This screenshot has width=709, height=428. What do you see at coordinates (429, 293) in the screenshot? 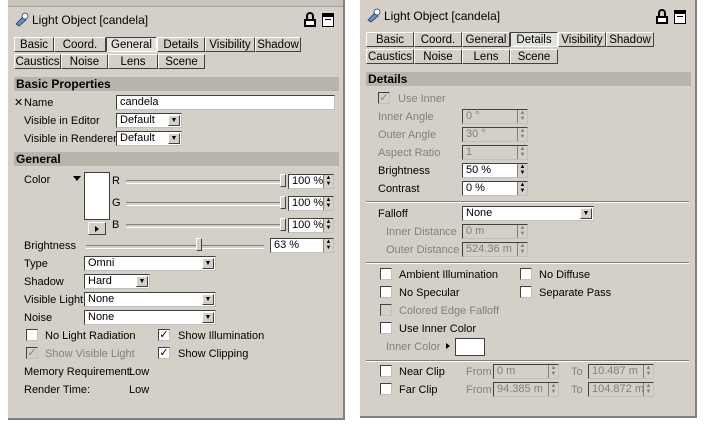
I see `no-specular-label: No Specular` at bounding box center [429, 293].